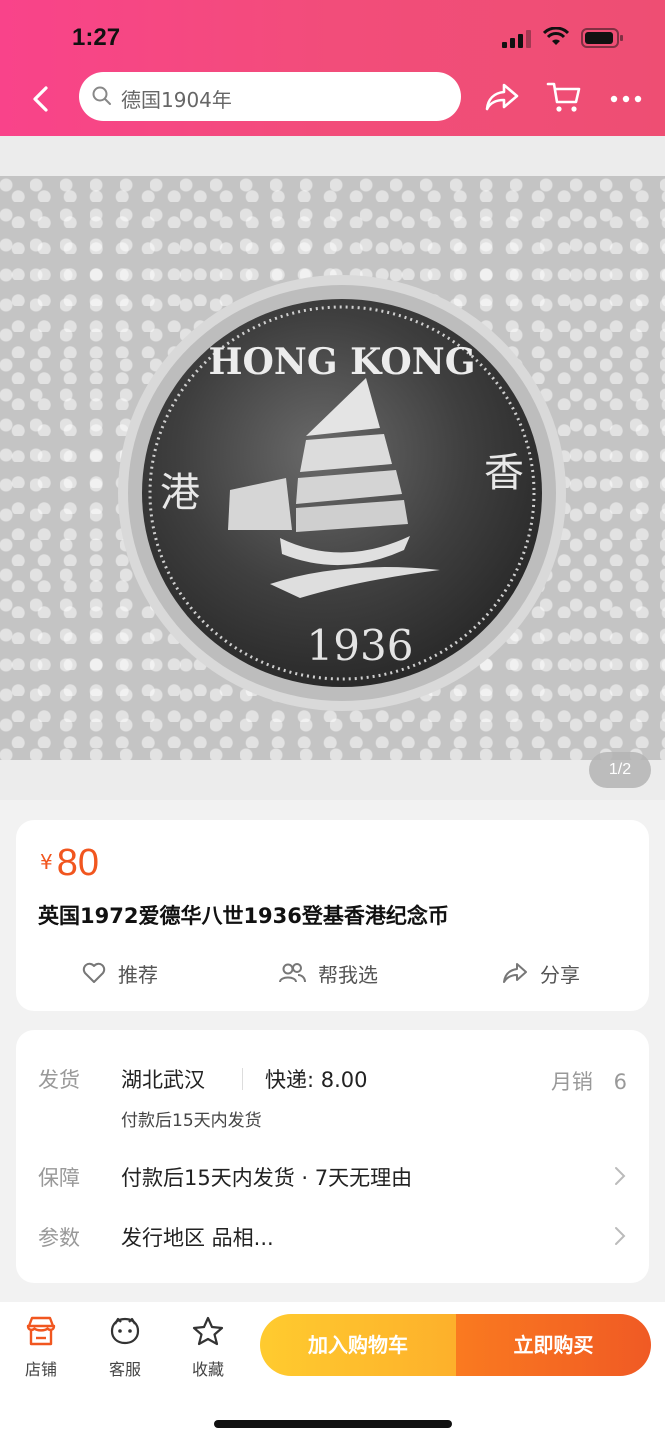  What do you see at coordinates (207, 1369) in the screenshot?
I see `tab-favorite-label: 收藏` at bounding box center [207, 1369].